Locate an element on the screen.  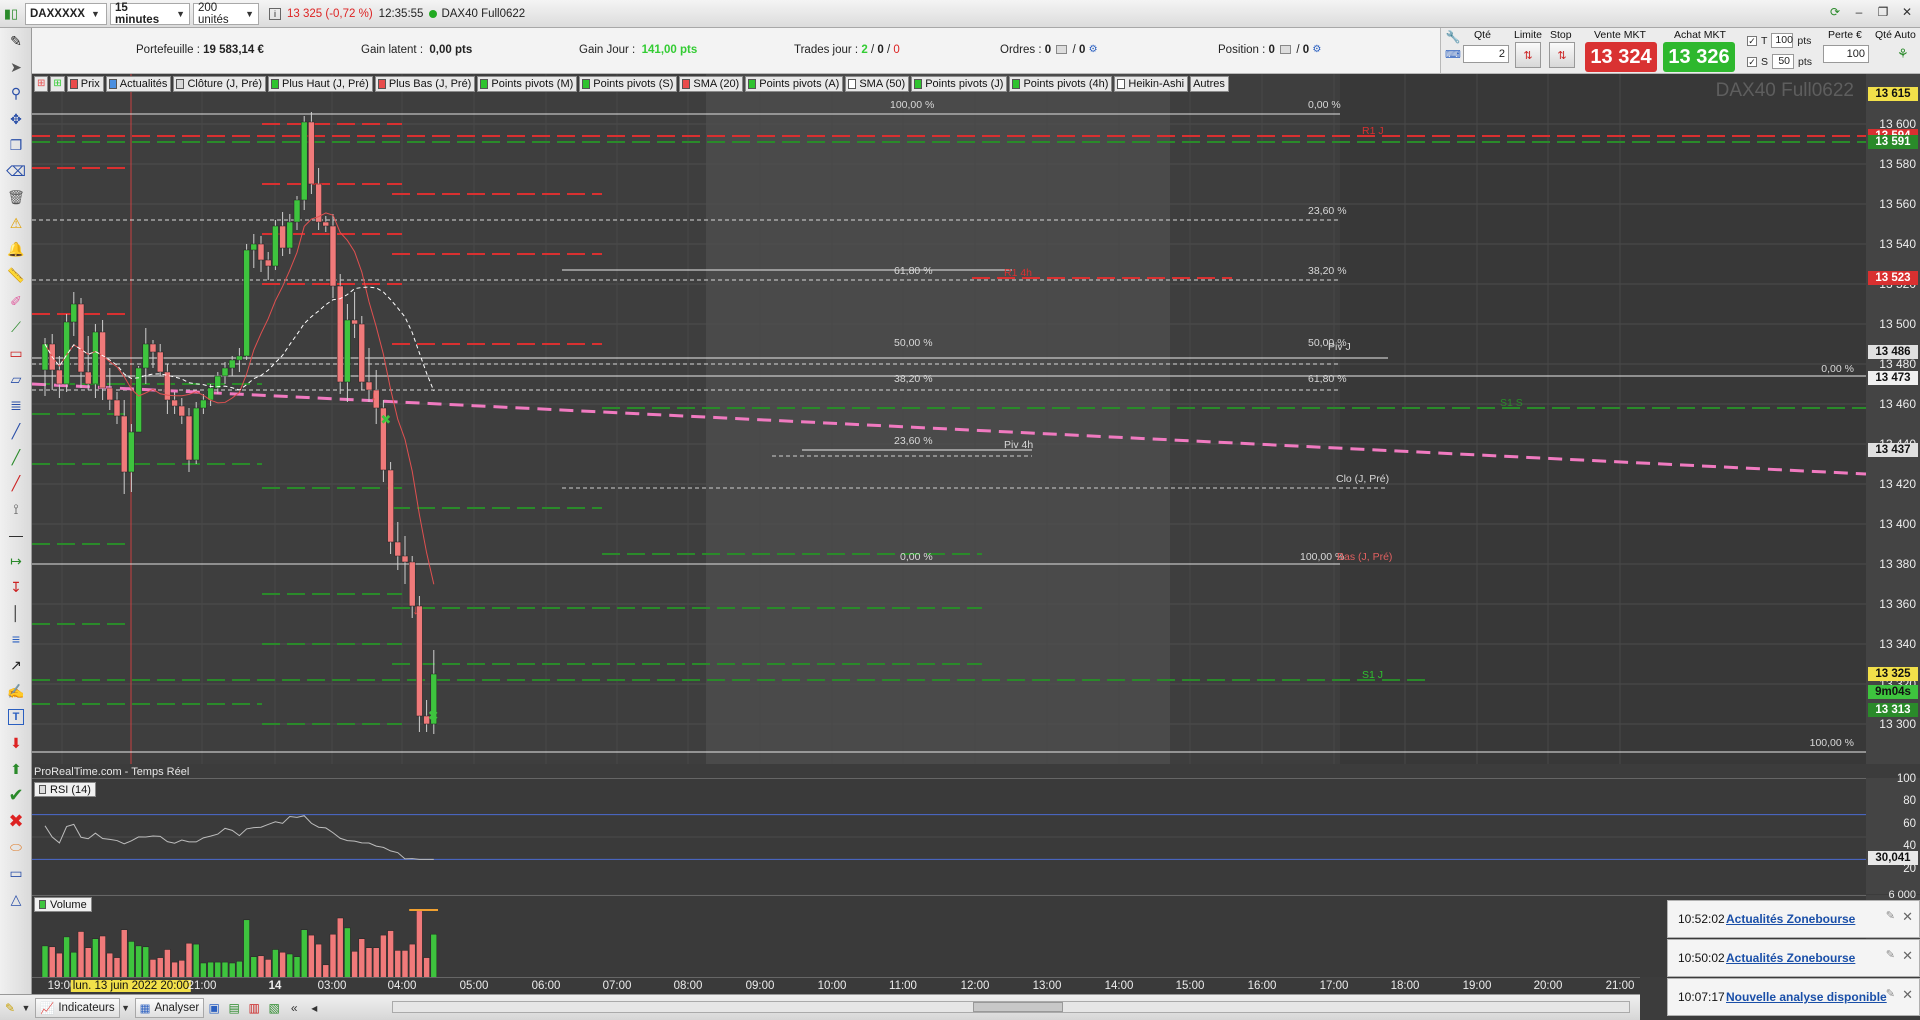
trend-line-icon: ╱ is located at coordinates (16, 431).